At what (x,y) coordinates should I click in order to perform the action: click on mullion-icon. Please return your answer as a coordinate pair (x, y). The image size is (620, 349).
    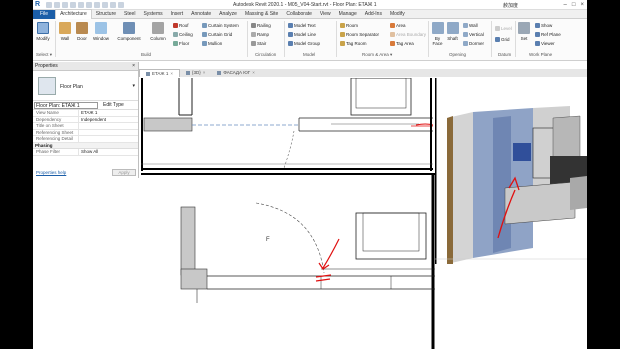
    Looking at the image, I should click on (204, 43).